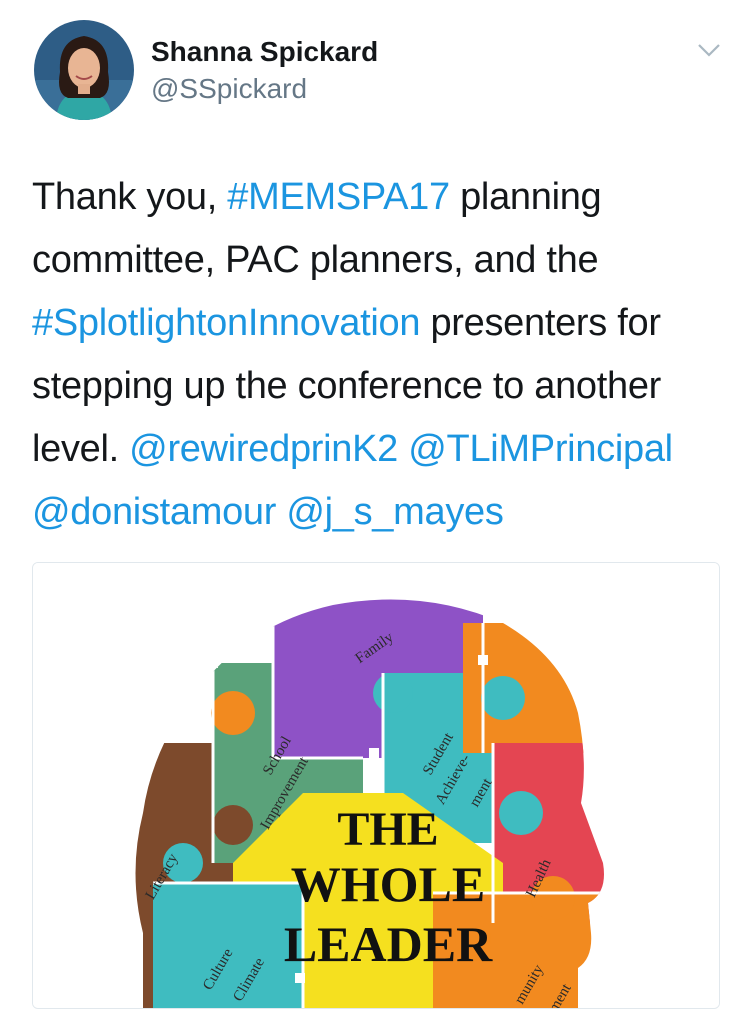 This screenshot has height=1009, width=750. I want to click on user-handle: @SSpickard, so click(229, 89).